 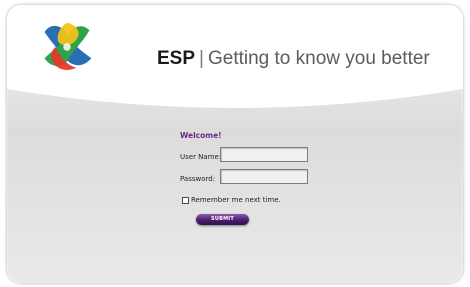 What do you see at coordinates (201, 135) in the screenshot?
I see `welcome-heading: Welcome!` at bounding box center [201, 135].